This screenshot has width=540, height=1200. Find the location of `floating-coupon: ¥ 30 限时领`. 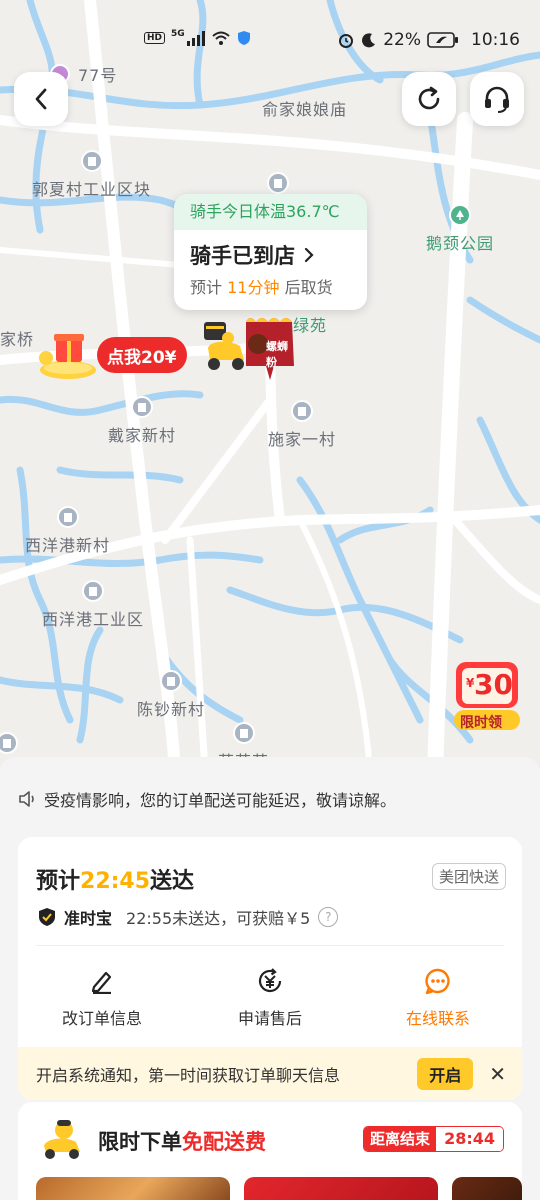

floating-coupon: ¥ 30 限时领 is located at coordinates (487, 696).